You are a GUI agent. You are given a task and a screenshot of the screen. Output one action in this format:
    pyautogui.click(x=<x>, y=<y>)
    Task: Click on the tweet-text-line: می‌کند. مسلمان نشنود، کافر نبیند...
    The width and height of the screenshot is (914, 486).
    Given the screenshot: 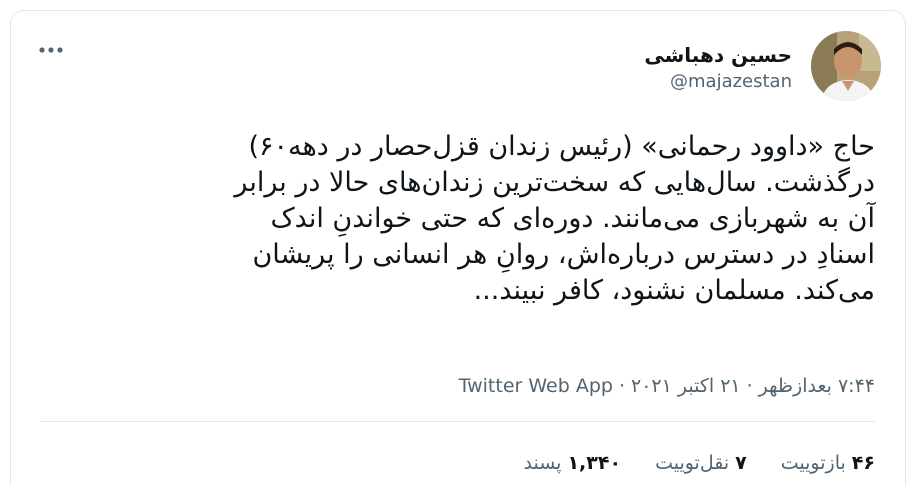 What is the action you would take?
    pyautogui.click(x=674, y=290)
    